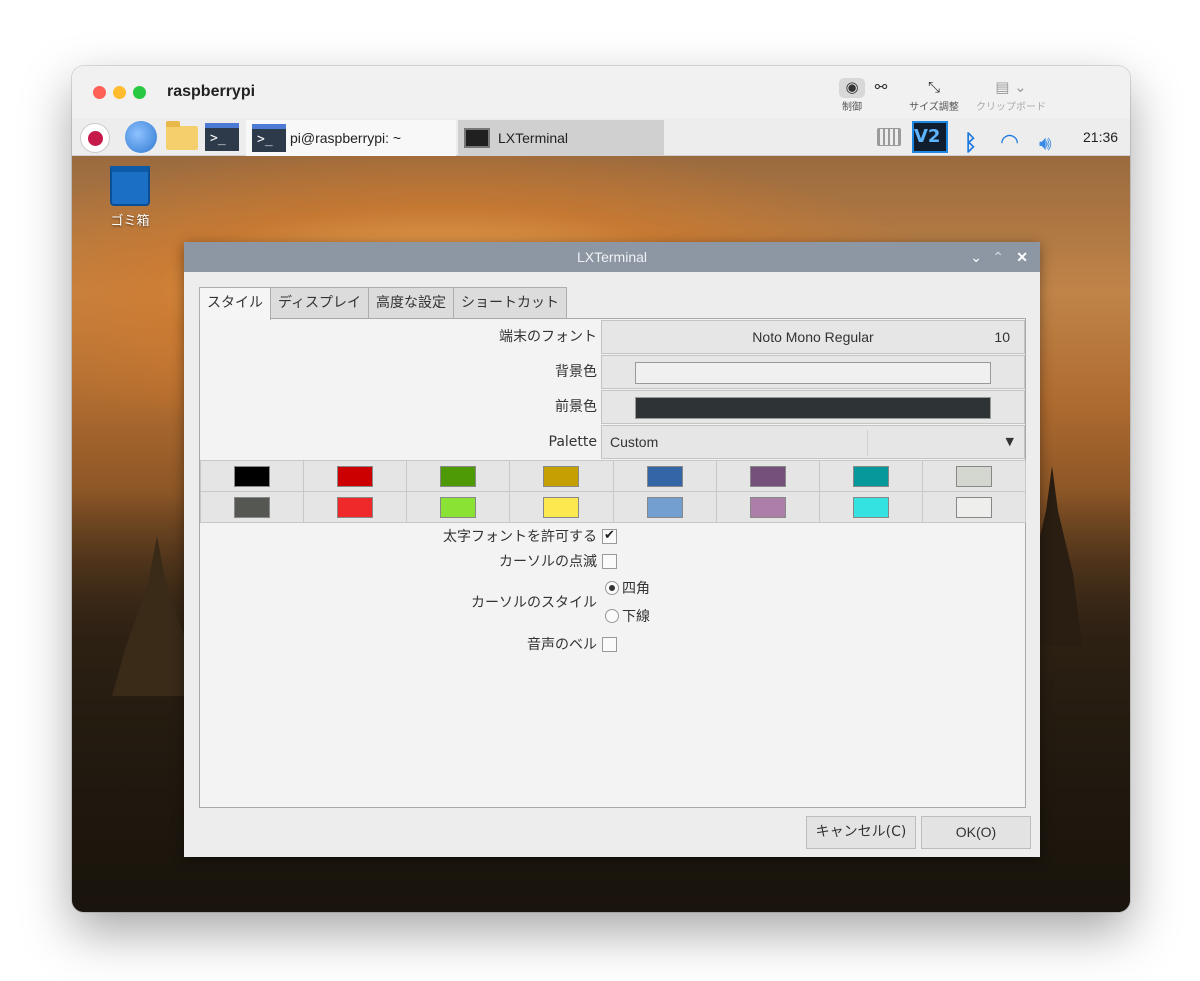 This screenshot has width=1200, height=981. I want to click on palette-select: Custom ▼, so click(813, 442).